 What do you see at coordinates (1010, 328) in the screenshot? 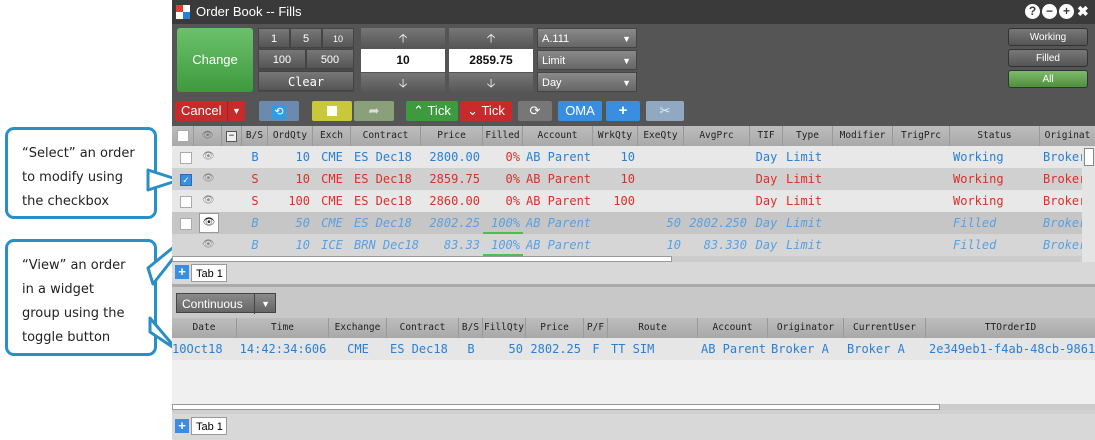
I see `col-ttorderid: TTOrderID` at bounding box center [1010, 328].